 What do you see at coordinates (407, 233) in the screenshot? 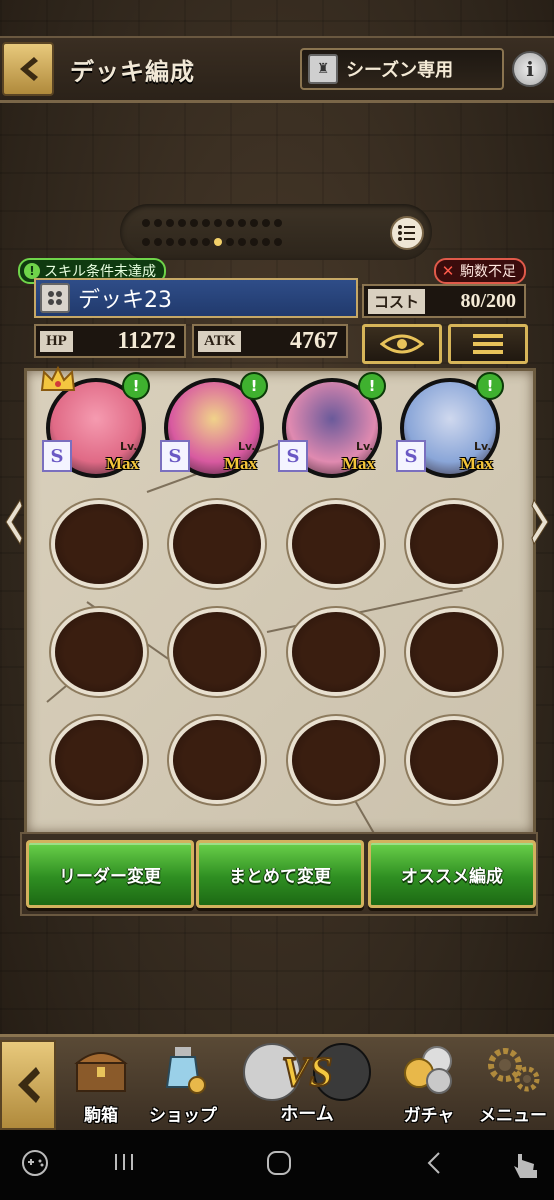
I see `deck-list-button` at bounding box center [407, 233].